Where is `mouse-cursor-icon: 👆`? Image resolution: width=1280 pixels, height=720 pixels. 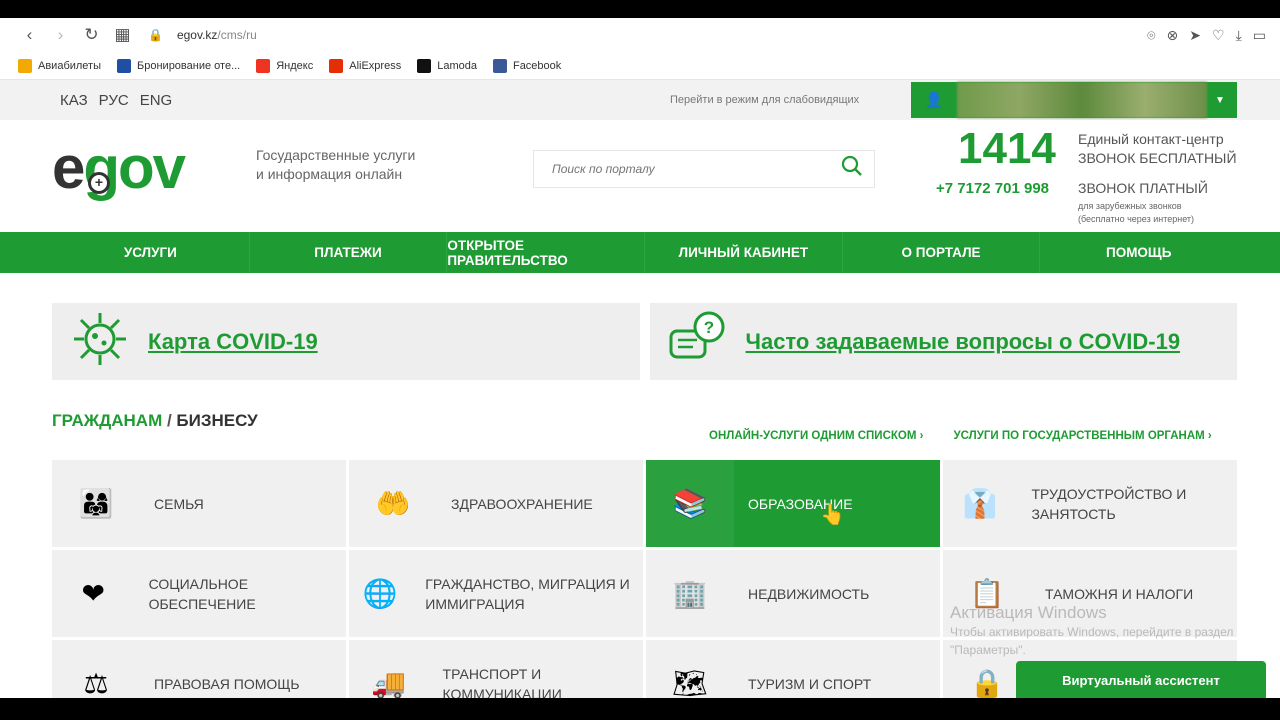 mouse-cursor-icon: 👆 is located at coordinates (832, 515).